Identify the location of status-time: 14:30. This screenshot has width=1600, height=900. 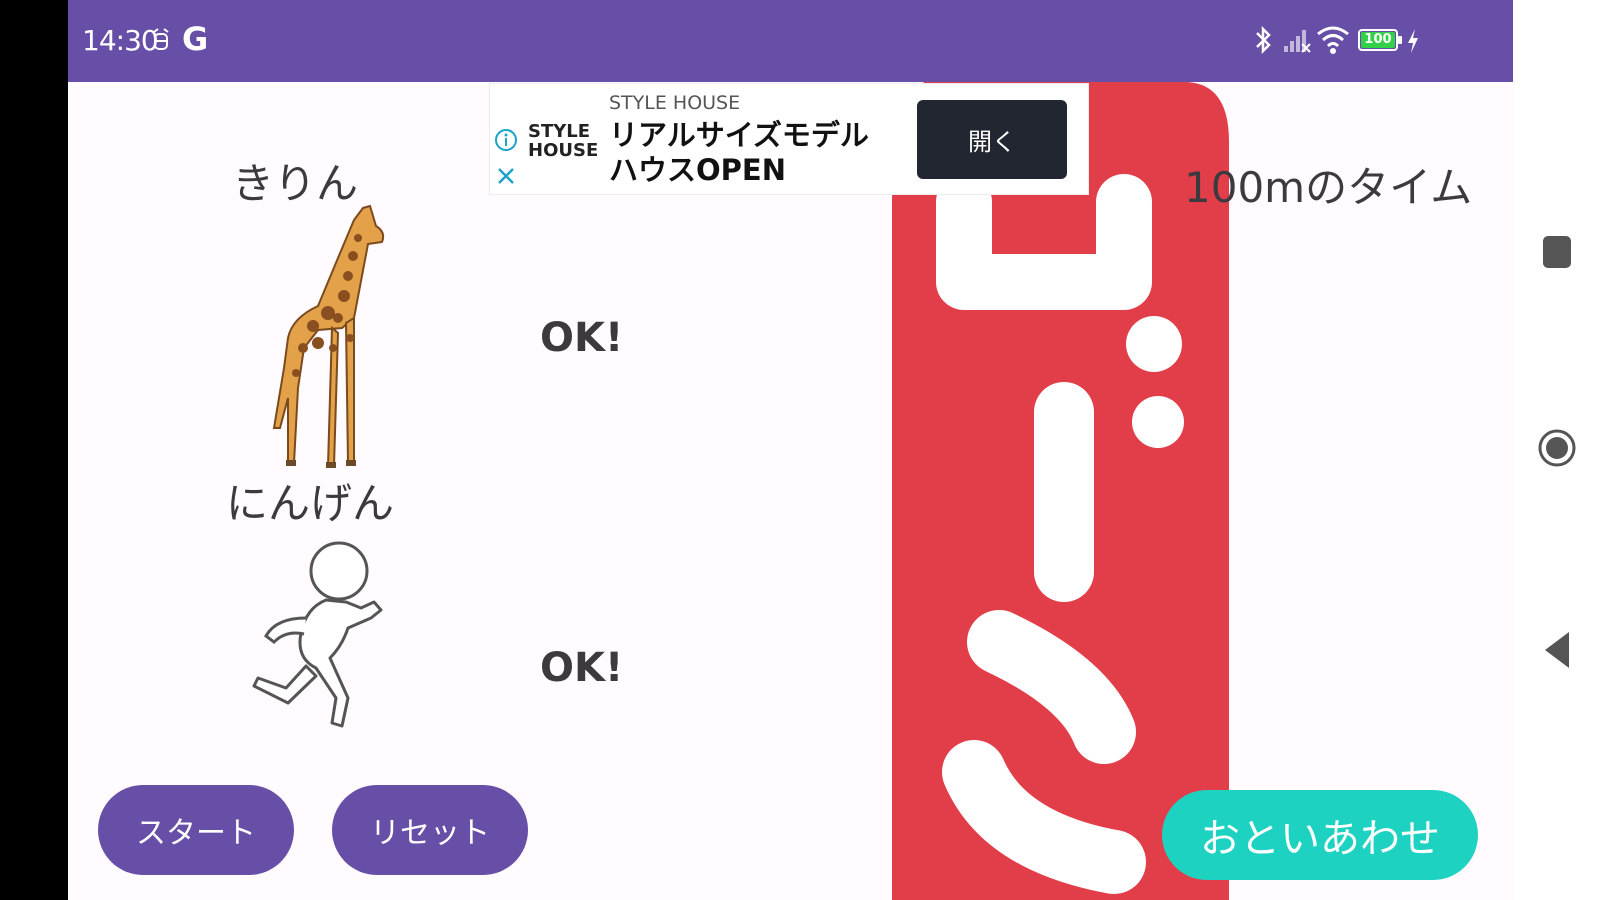
(120, 40).